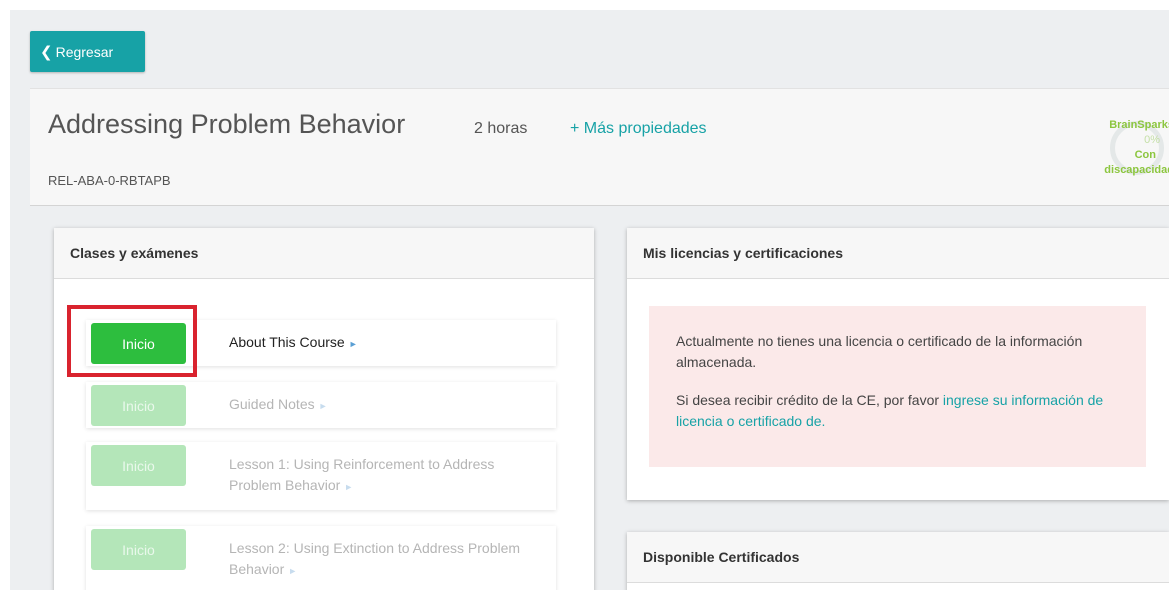  Describe the element at coordinates (287, 342) in the screenshot. I see `lesson-title: About This Course` at that location.